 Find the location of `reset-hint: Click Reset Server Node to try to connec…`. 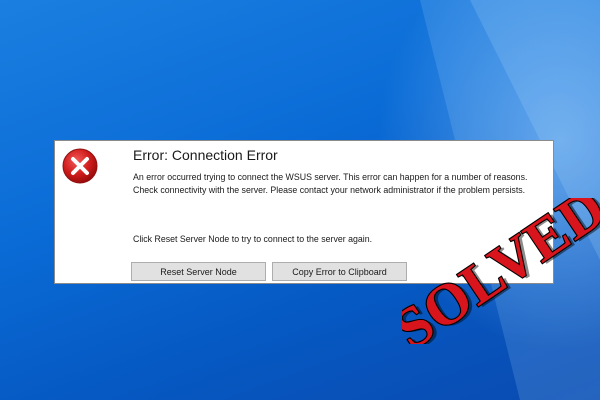

reset-hint: Click Reset Server Node to try to connec… is located at coordinates (253, 239).